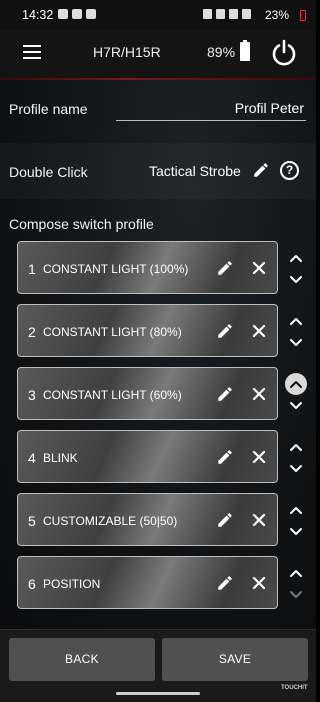 The image size is (320, 702). What do you see at coordinates (227, 14) in the screenshot?
I see `system-icons` at bounding box center [227, 14].